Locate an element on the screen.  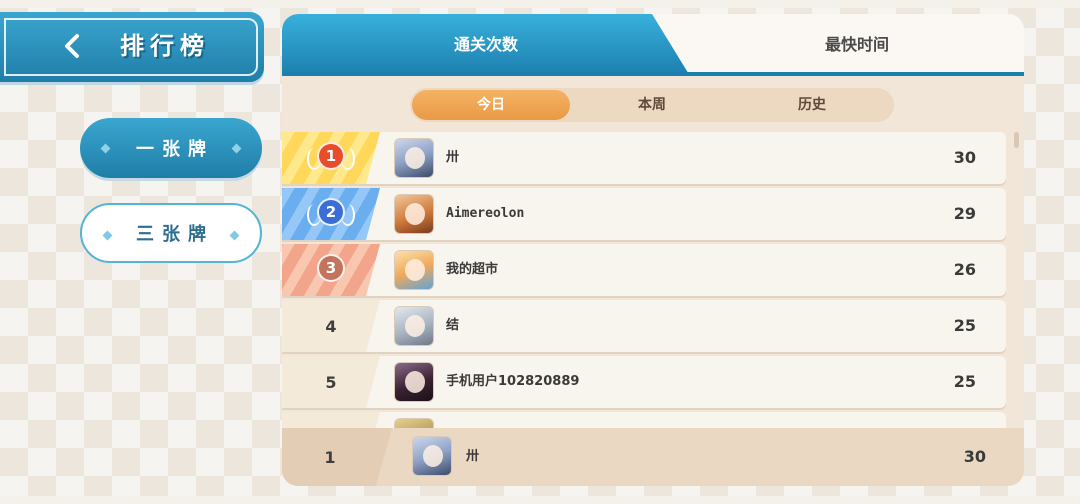
rank-cell: 5 is located at coordinates (331, 382).